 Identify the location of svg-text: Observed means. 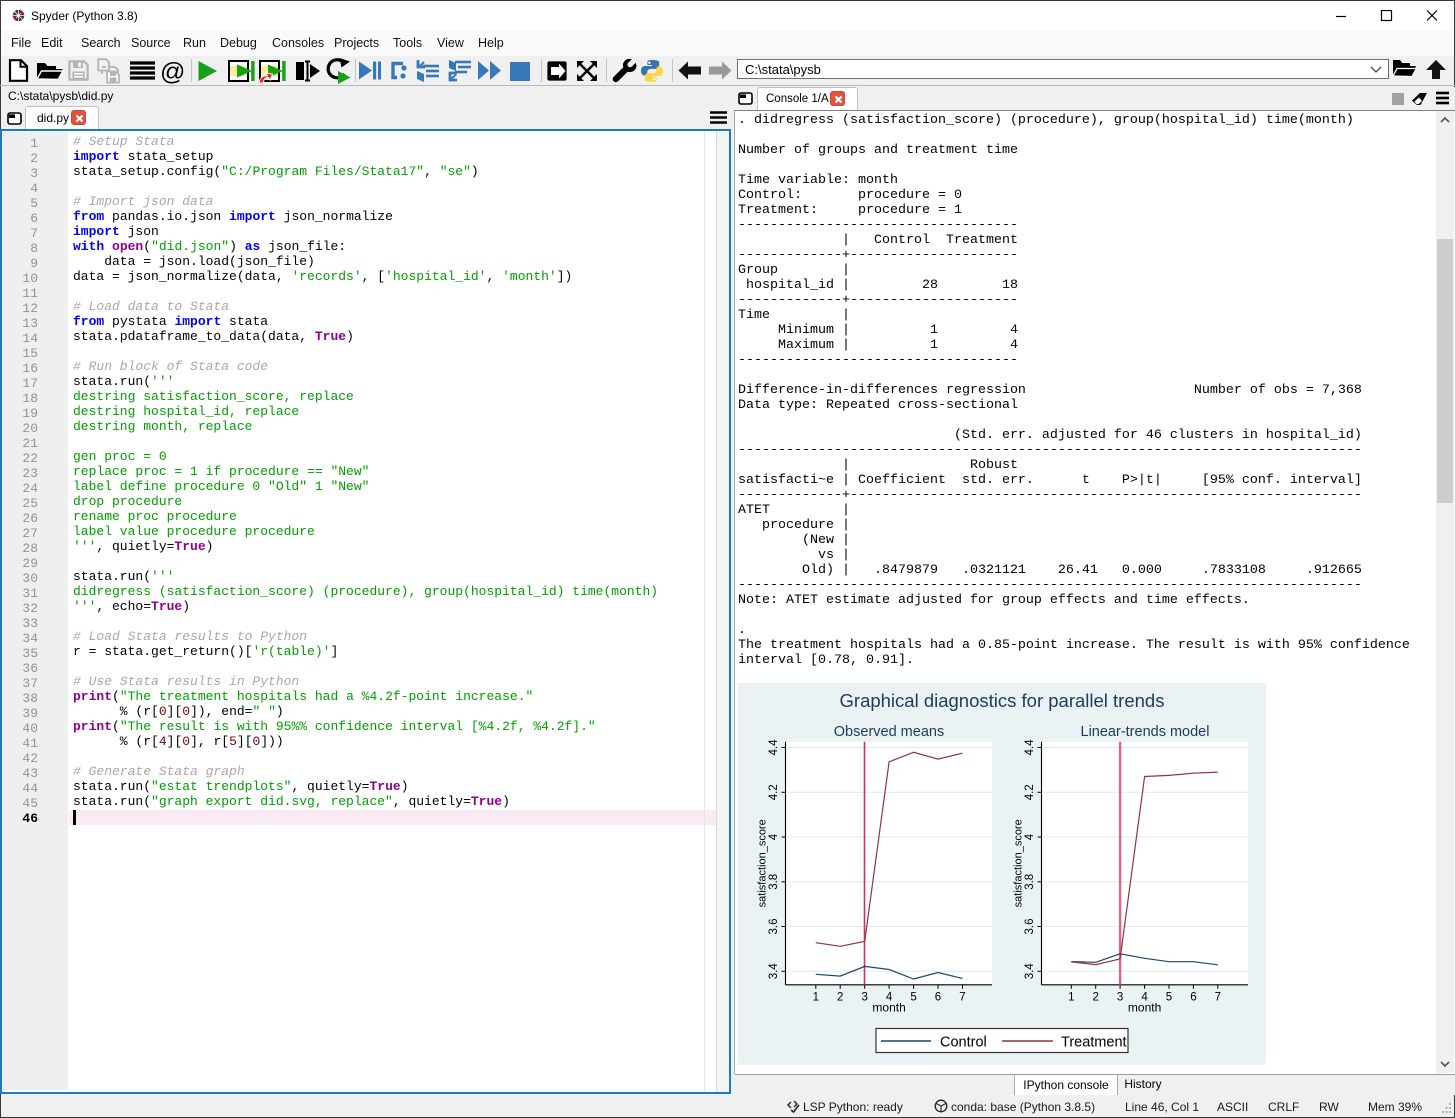
(889, 732).